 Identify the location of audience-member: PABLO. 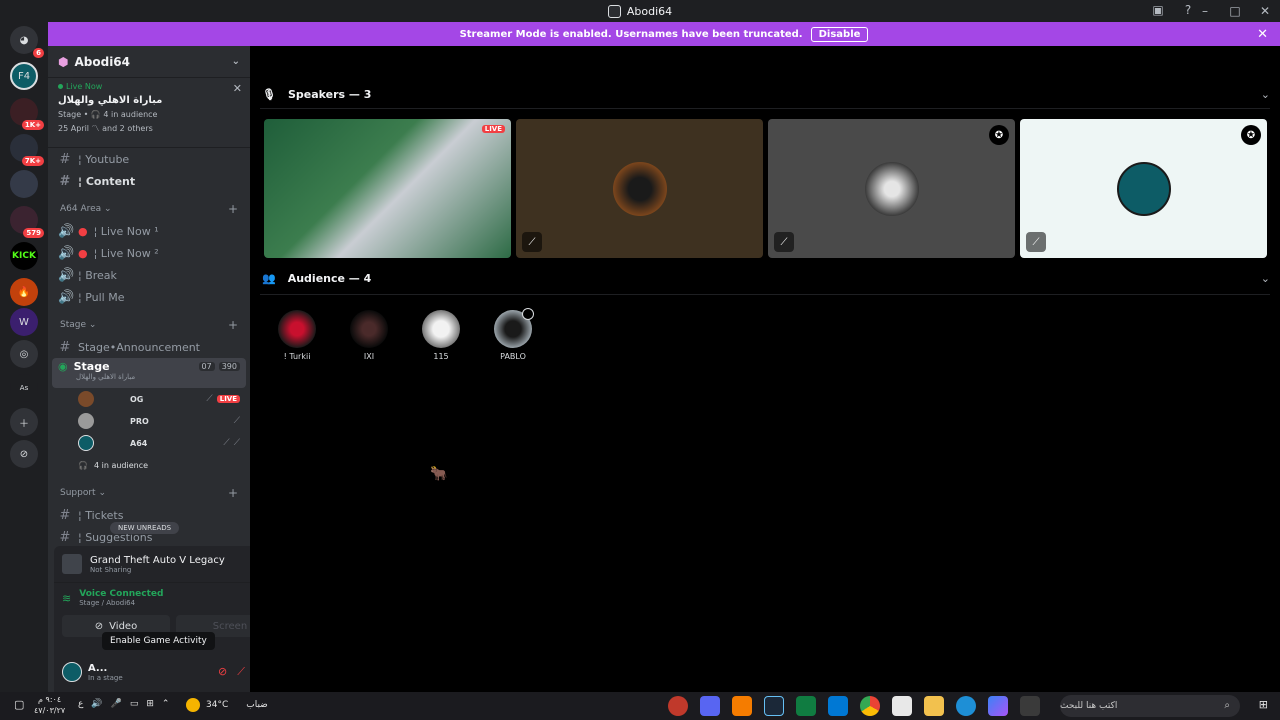
(513, 334).